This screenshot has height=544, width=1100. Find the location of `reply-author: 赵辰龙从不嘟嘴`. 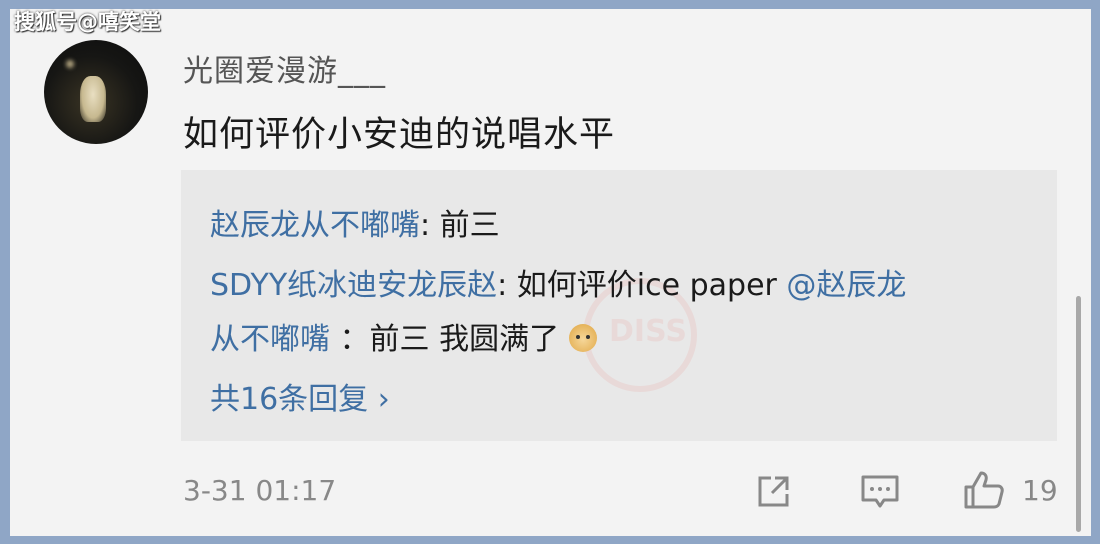

reply-author: 赵辰龙从不嘟嘴 is located at coordinates (315, 225).